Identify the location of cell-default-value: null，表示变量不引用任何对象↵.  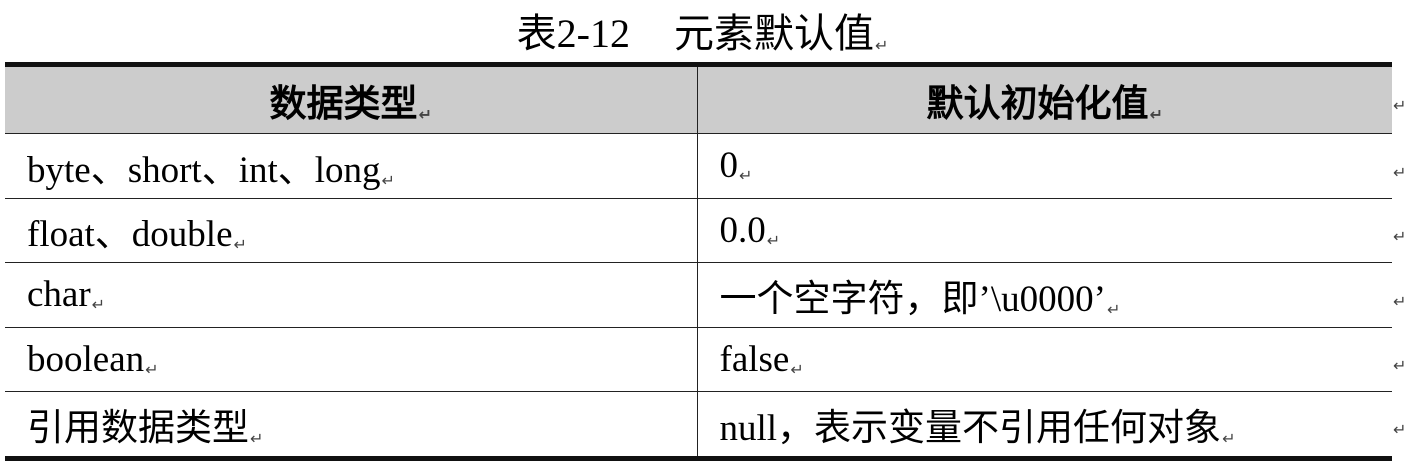
(1044, 426).